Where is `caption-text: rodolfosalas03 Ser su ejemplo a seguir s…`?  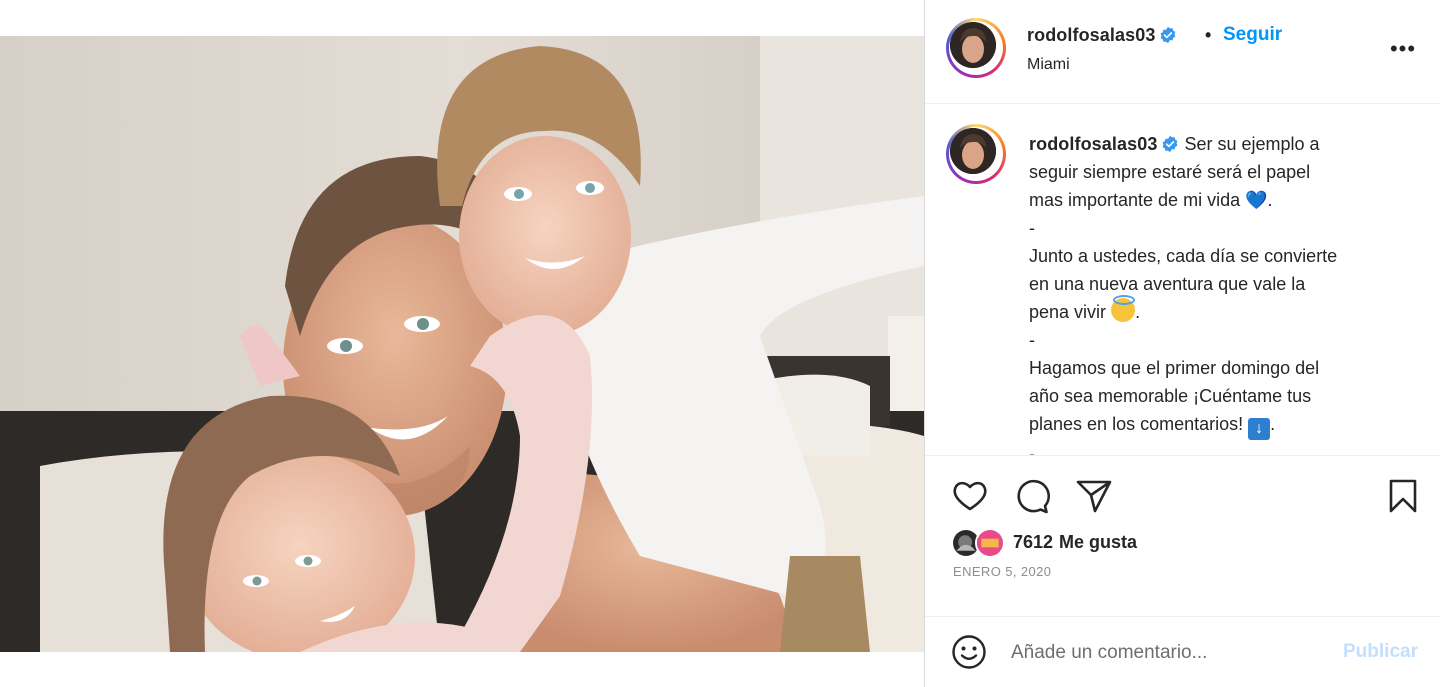
caption-text: rodolfosalas03 Ser su ejemplo a seguir s… is located at coordinates (1219, 293).